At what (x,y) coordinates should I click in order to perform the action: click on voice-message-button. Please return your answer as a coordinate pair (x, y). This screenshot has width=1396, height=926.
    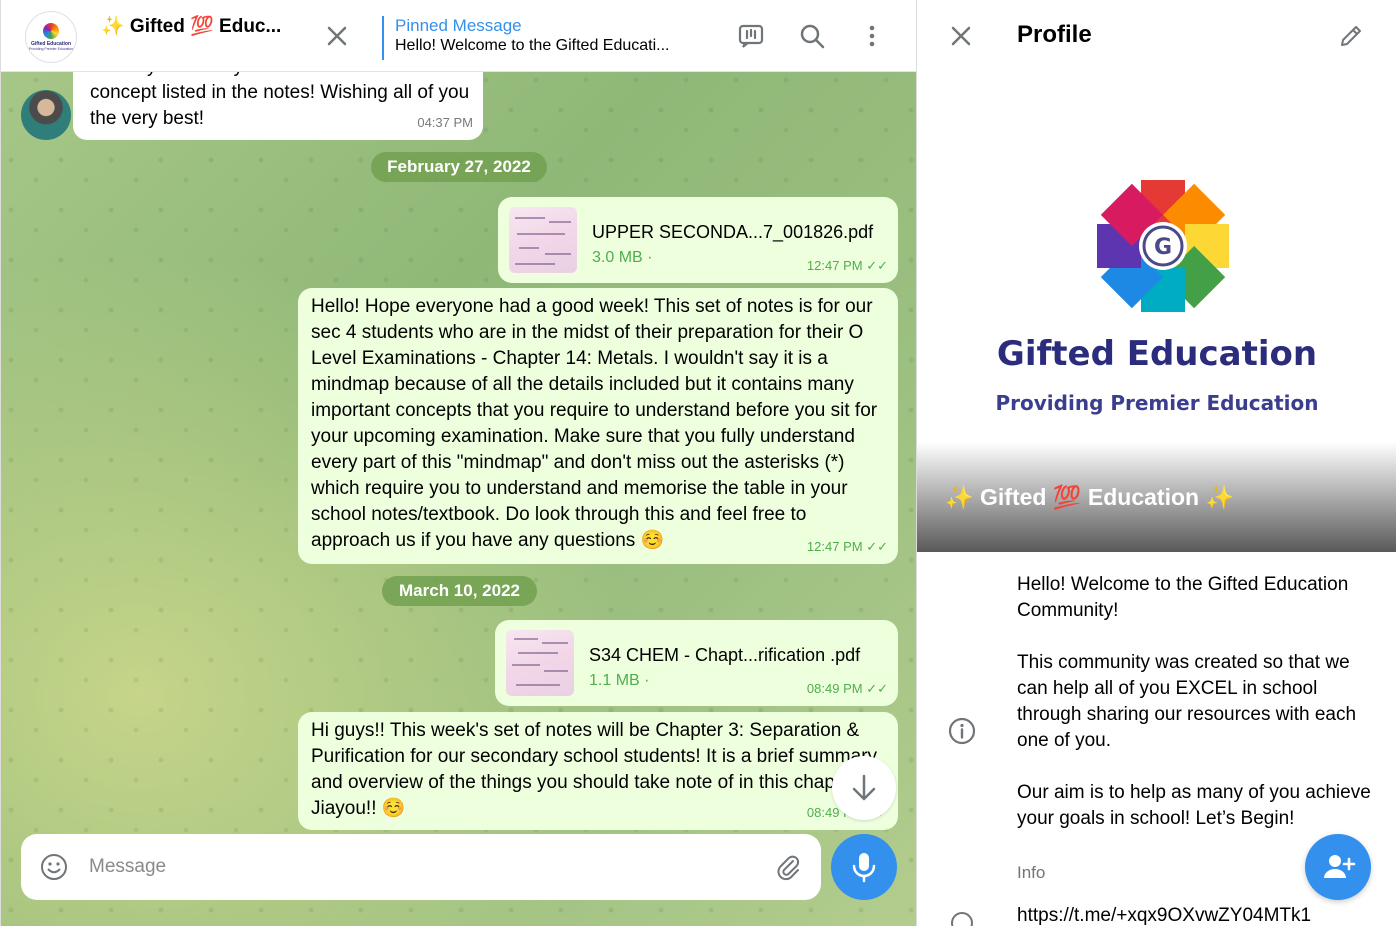
    Looking at the image, I should click on (864, 867).